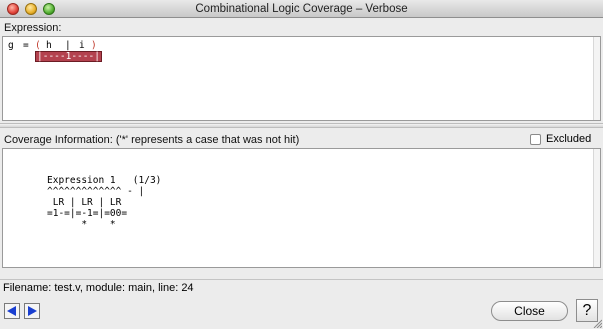  I want to click on left-arrow-icon, so click(11, 311).